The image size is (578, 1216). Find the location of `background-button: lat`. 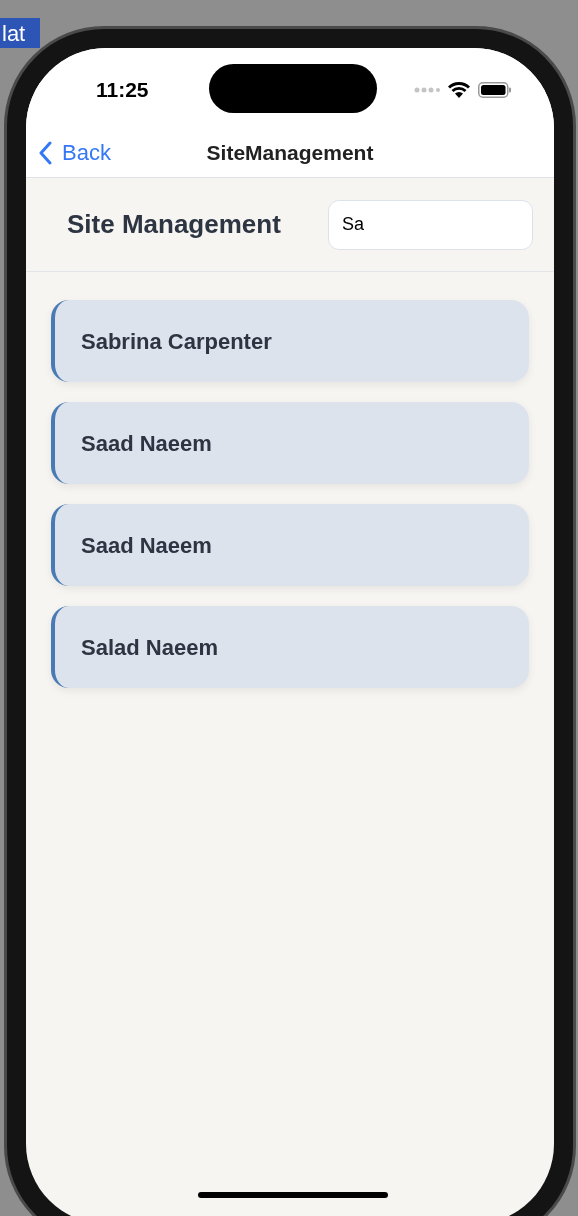

background-button: lat is located at coordinates (20, 33).